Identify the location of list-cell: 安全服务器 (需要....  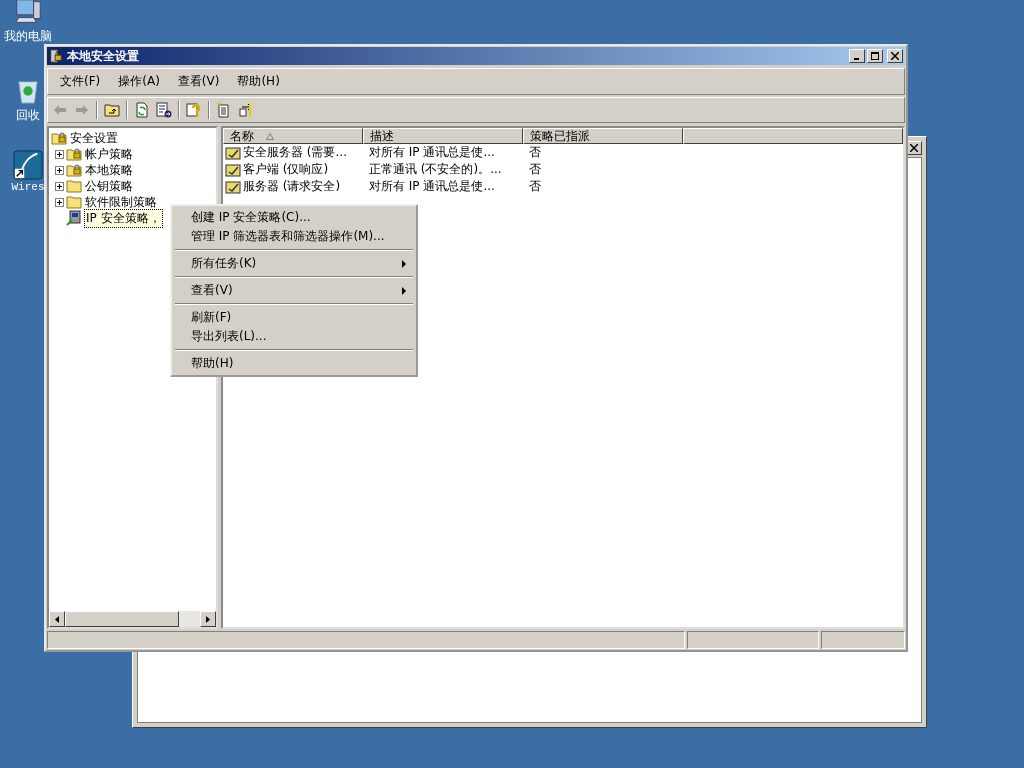
(295, 152).